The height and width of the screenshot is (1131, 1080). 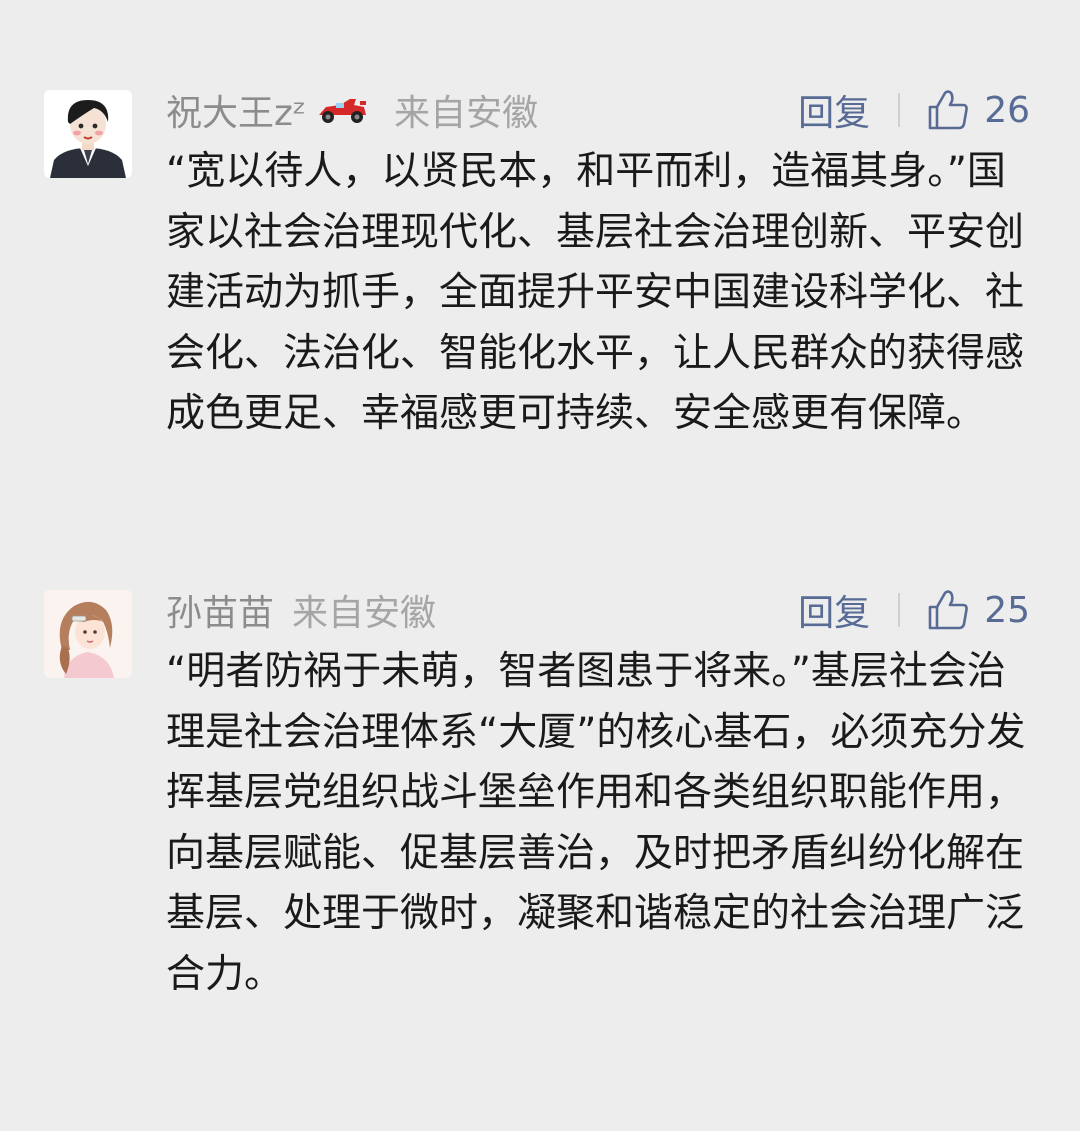 I want to click on nickname: 祝大王zᶻ, so click(x=236, y=110).